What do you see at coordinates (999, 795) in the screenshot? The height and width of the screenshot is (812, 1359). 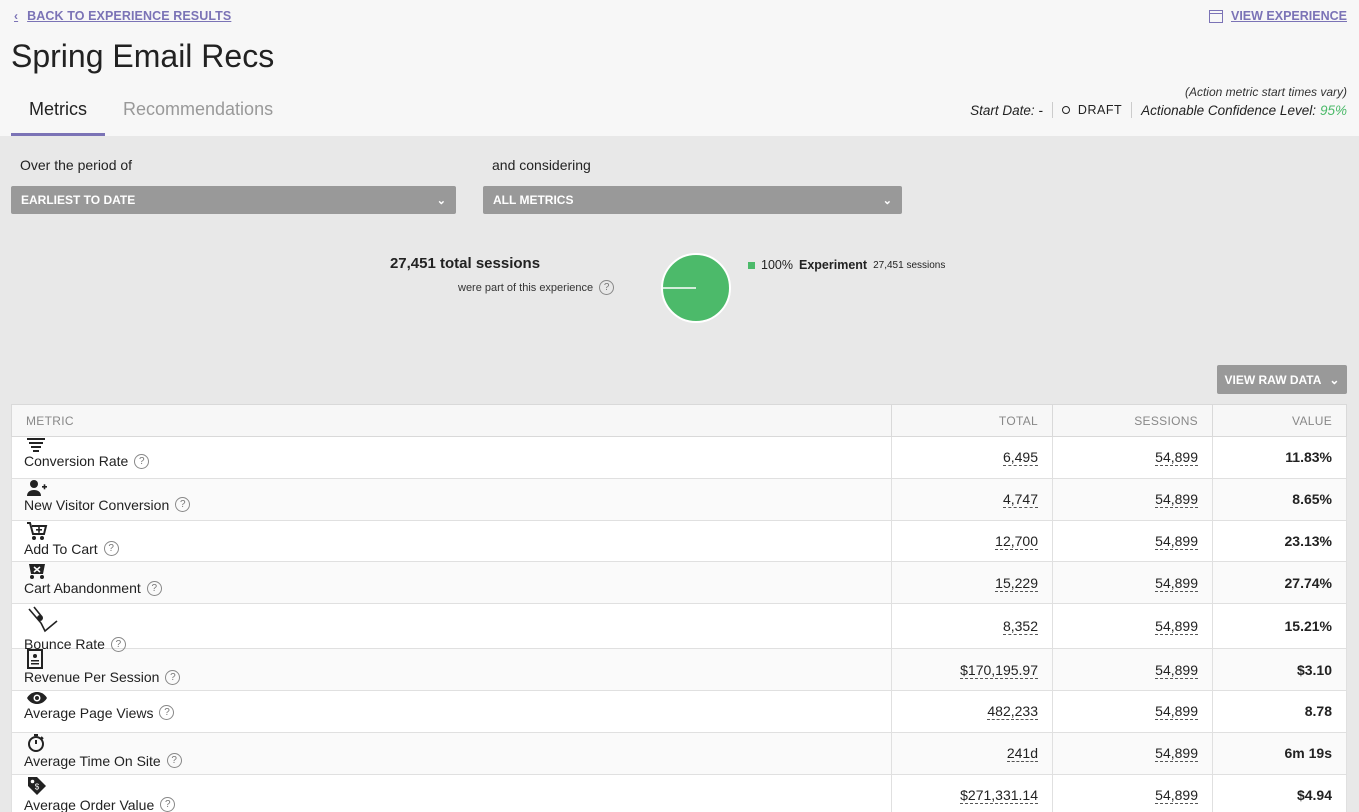 I see `total-value: $271,331.14` at bounding box center [999, 795].